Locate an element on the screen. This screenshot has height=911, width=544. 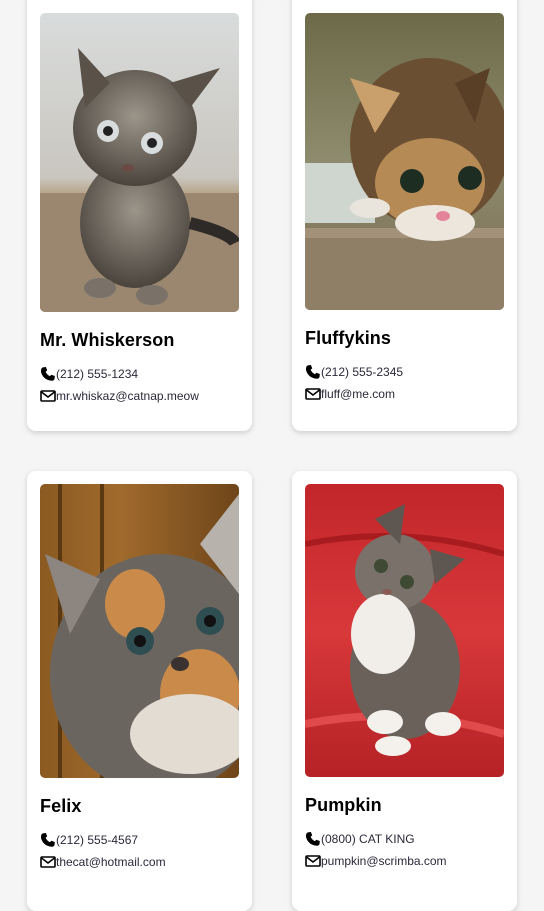
contact-info: (212) 555-1234 mr.whiskaz@catnap.meow is located at coordinates (139, 384).